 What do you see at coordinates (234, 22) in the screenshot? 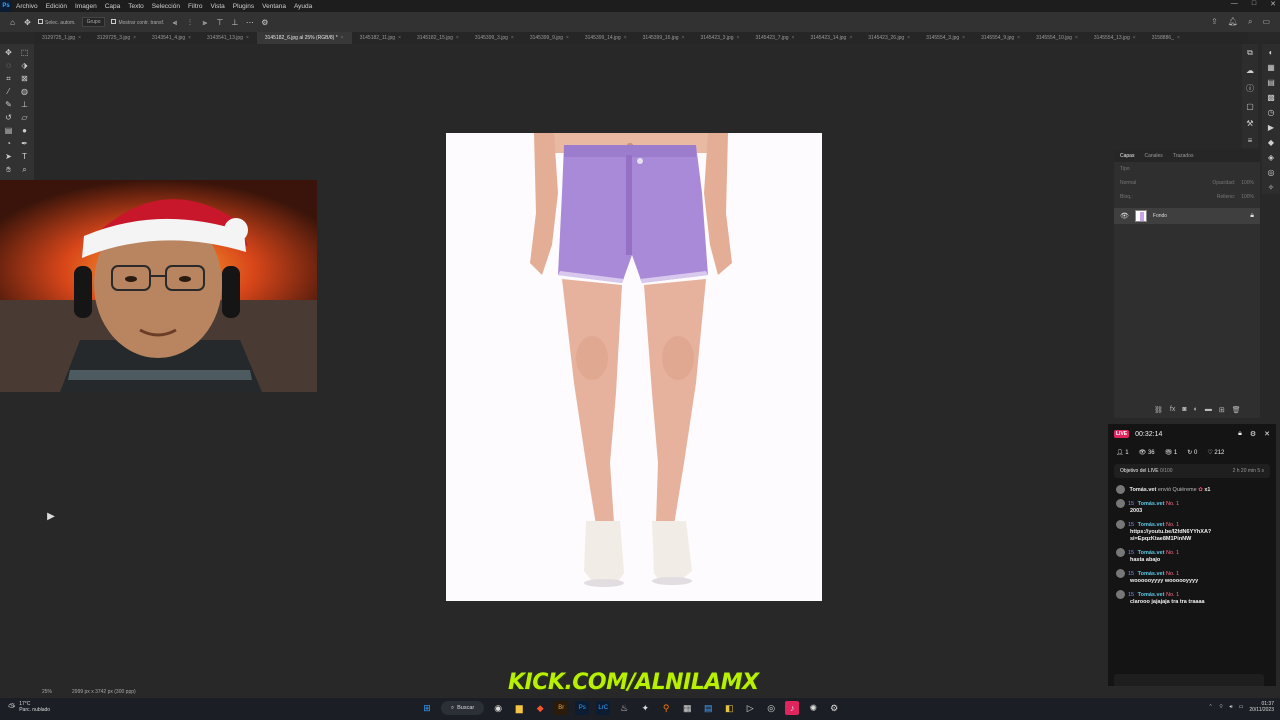
I see `align-middle-icon: ⊥` at bounding box center [234, 22].